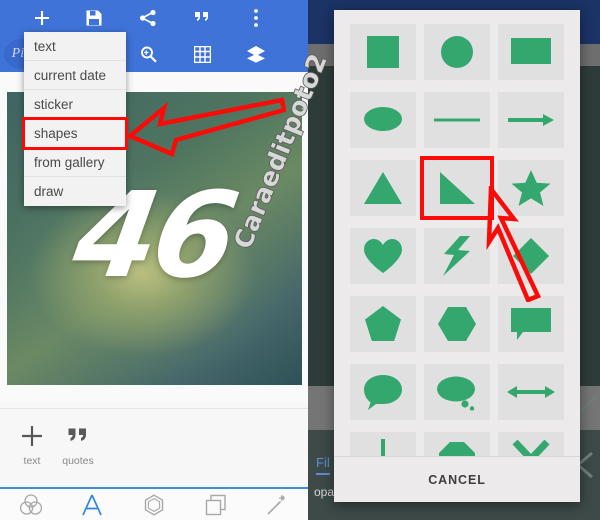 This screenshot has height=520, width=600. What do you see at coordinates (531, 52) in the screenshot?
I see `rectangle-shape` at bounding box center [531, 52].